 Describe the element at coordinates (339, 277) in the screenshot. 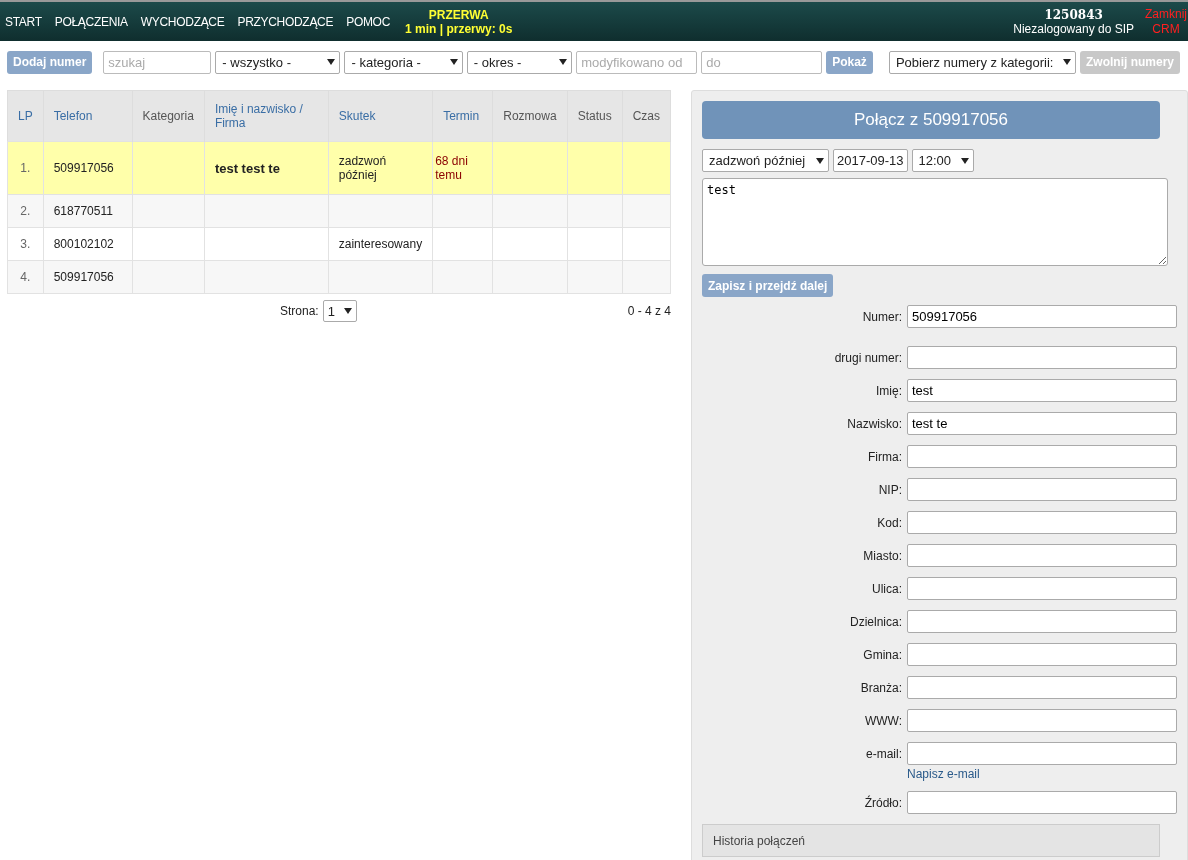

I see `table-row: 4. 509917056` at that location.